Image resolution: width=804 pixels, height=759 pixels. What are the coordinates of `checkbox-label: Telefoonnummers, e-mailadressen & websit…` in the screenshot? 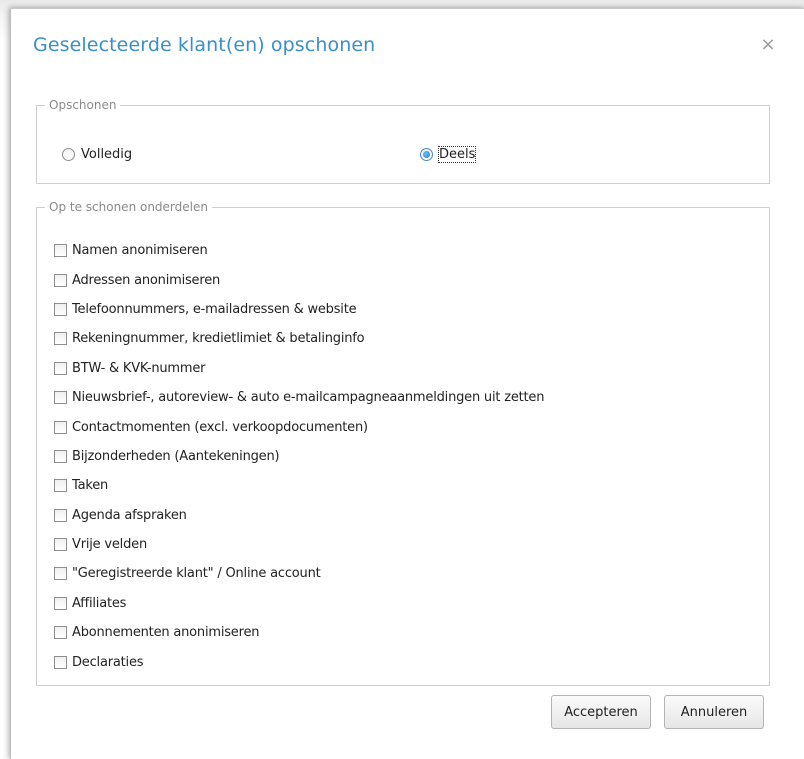 It's located at (214, 309).